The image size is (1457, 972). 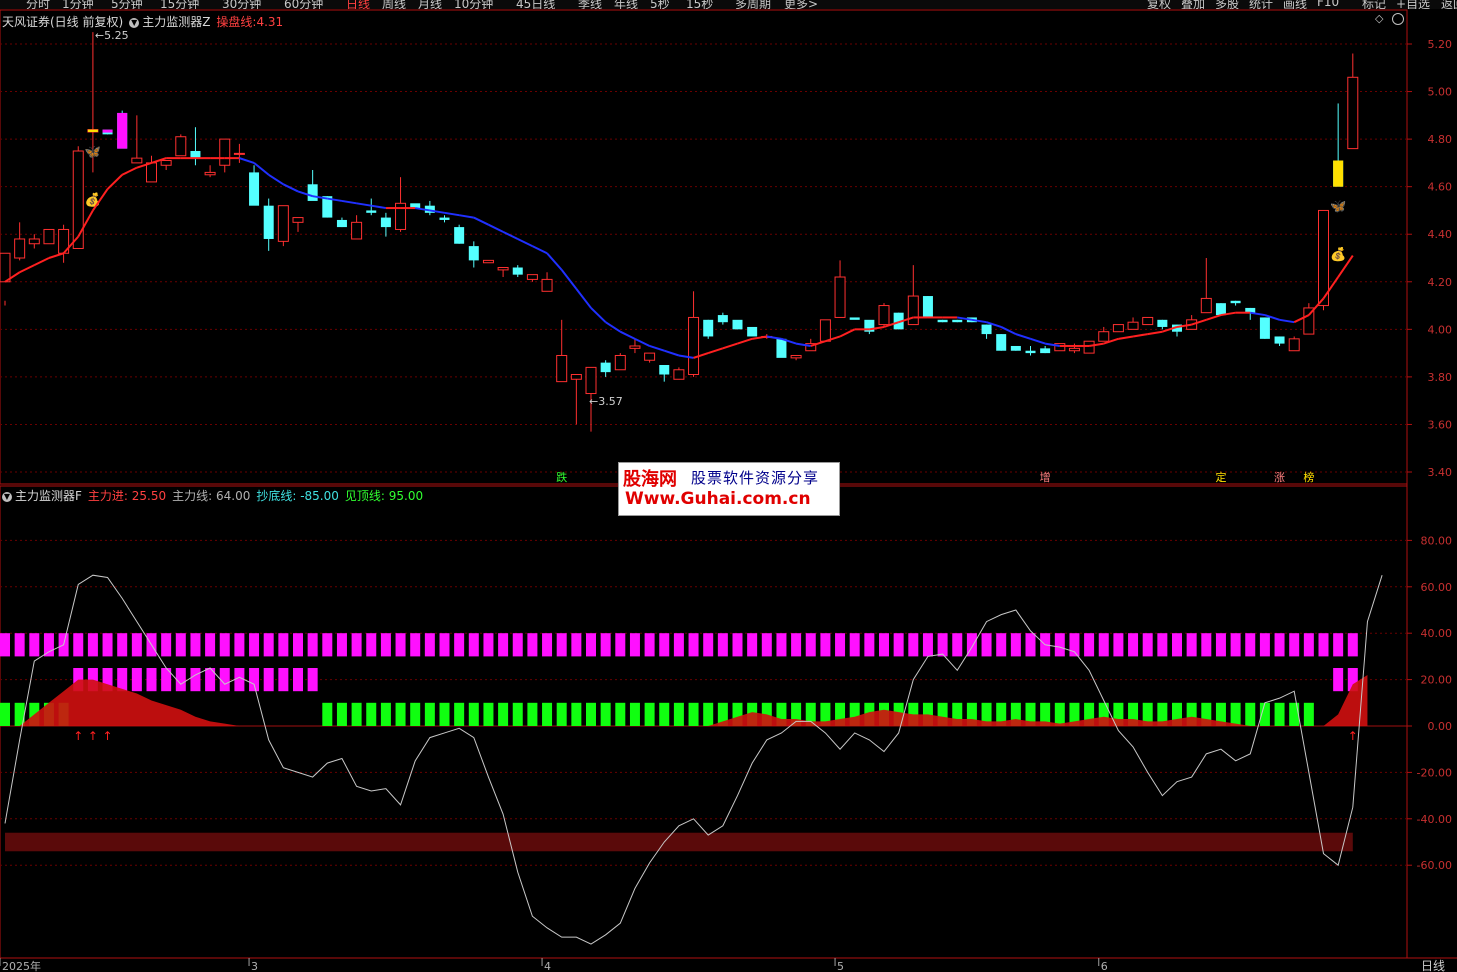 What do you see at coordinates (1440, 234) in the screenshot?
I see `price-tick-label: 4.40` at bounding box center [1440, 234].